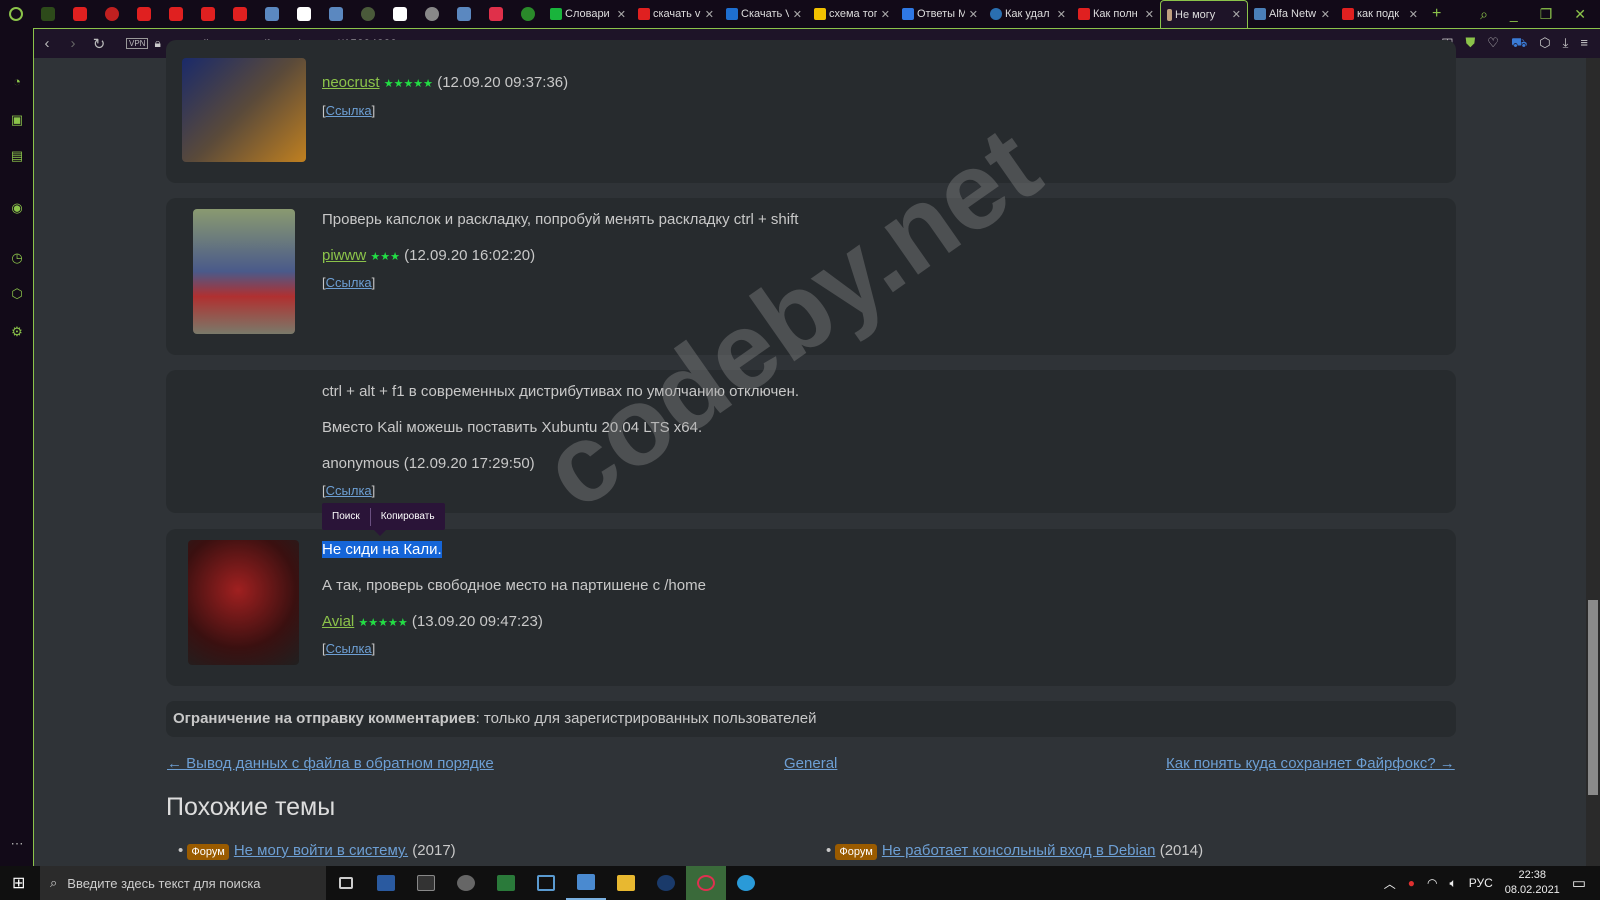 The width and height of the screenshot is (1600, 900). What do you see at coordinates (408, 516) in the screenshot?
I see `popup-copy-button: Копировать` at bounding box center [408, 516].